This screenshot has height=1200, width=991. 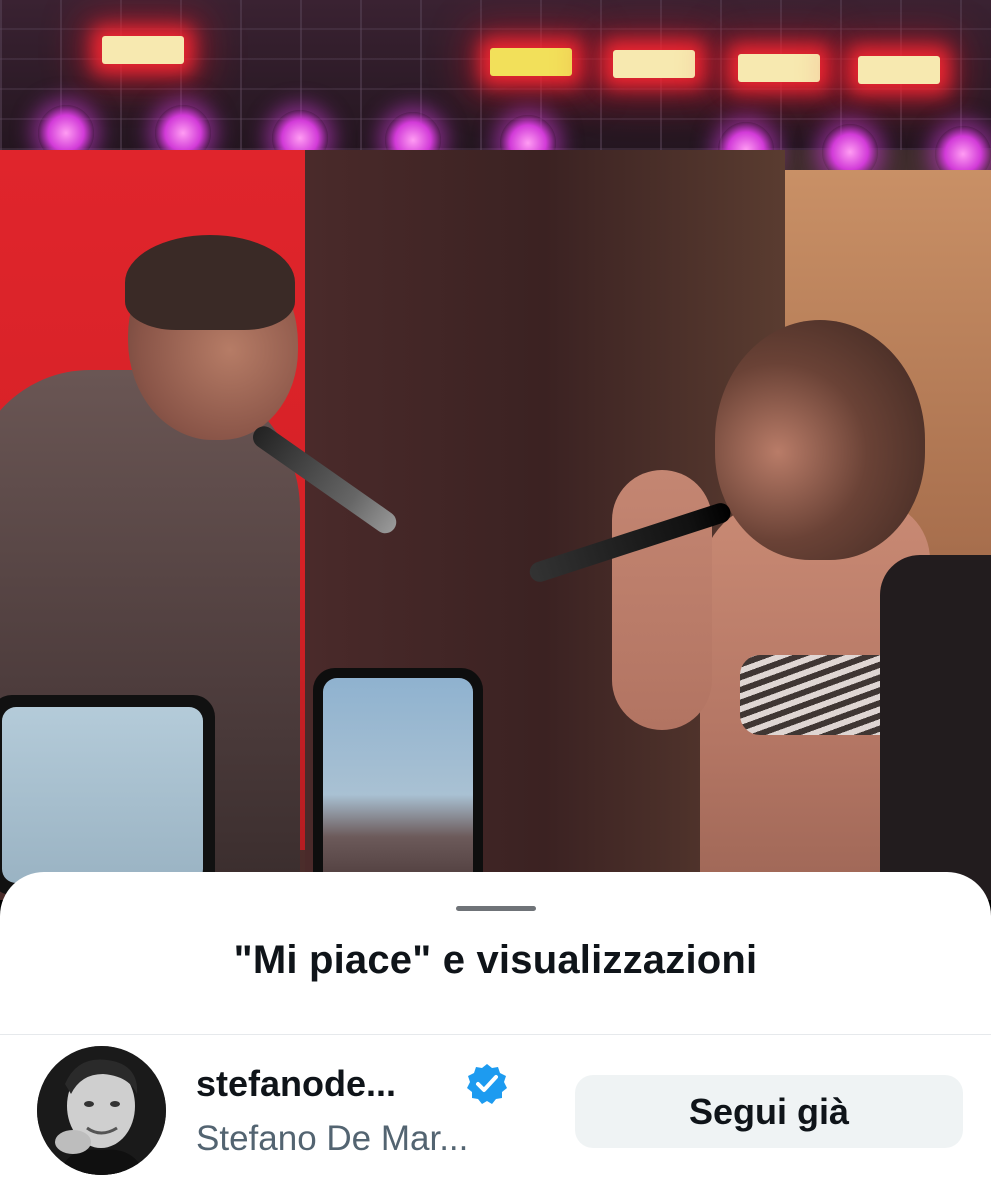 I want to click on performer-left-hair, so click(x=210, y=282).